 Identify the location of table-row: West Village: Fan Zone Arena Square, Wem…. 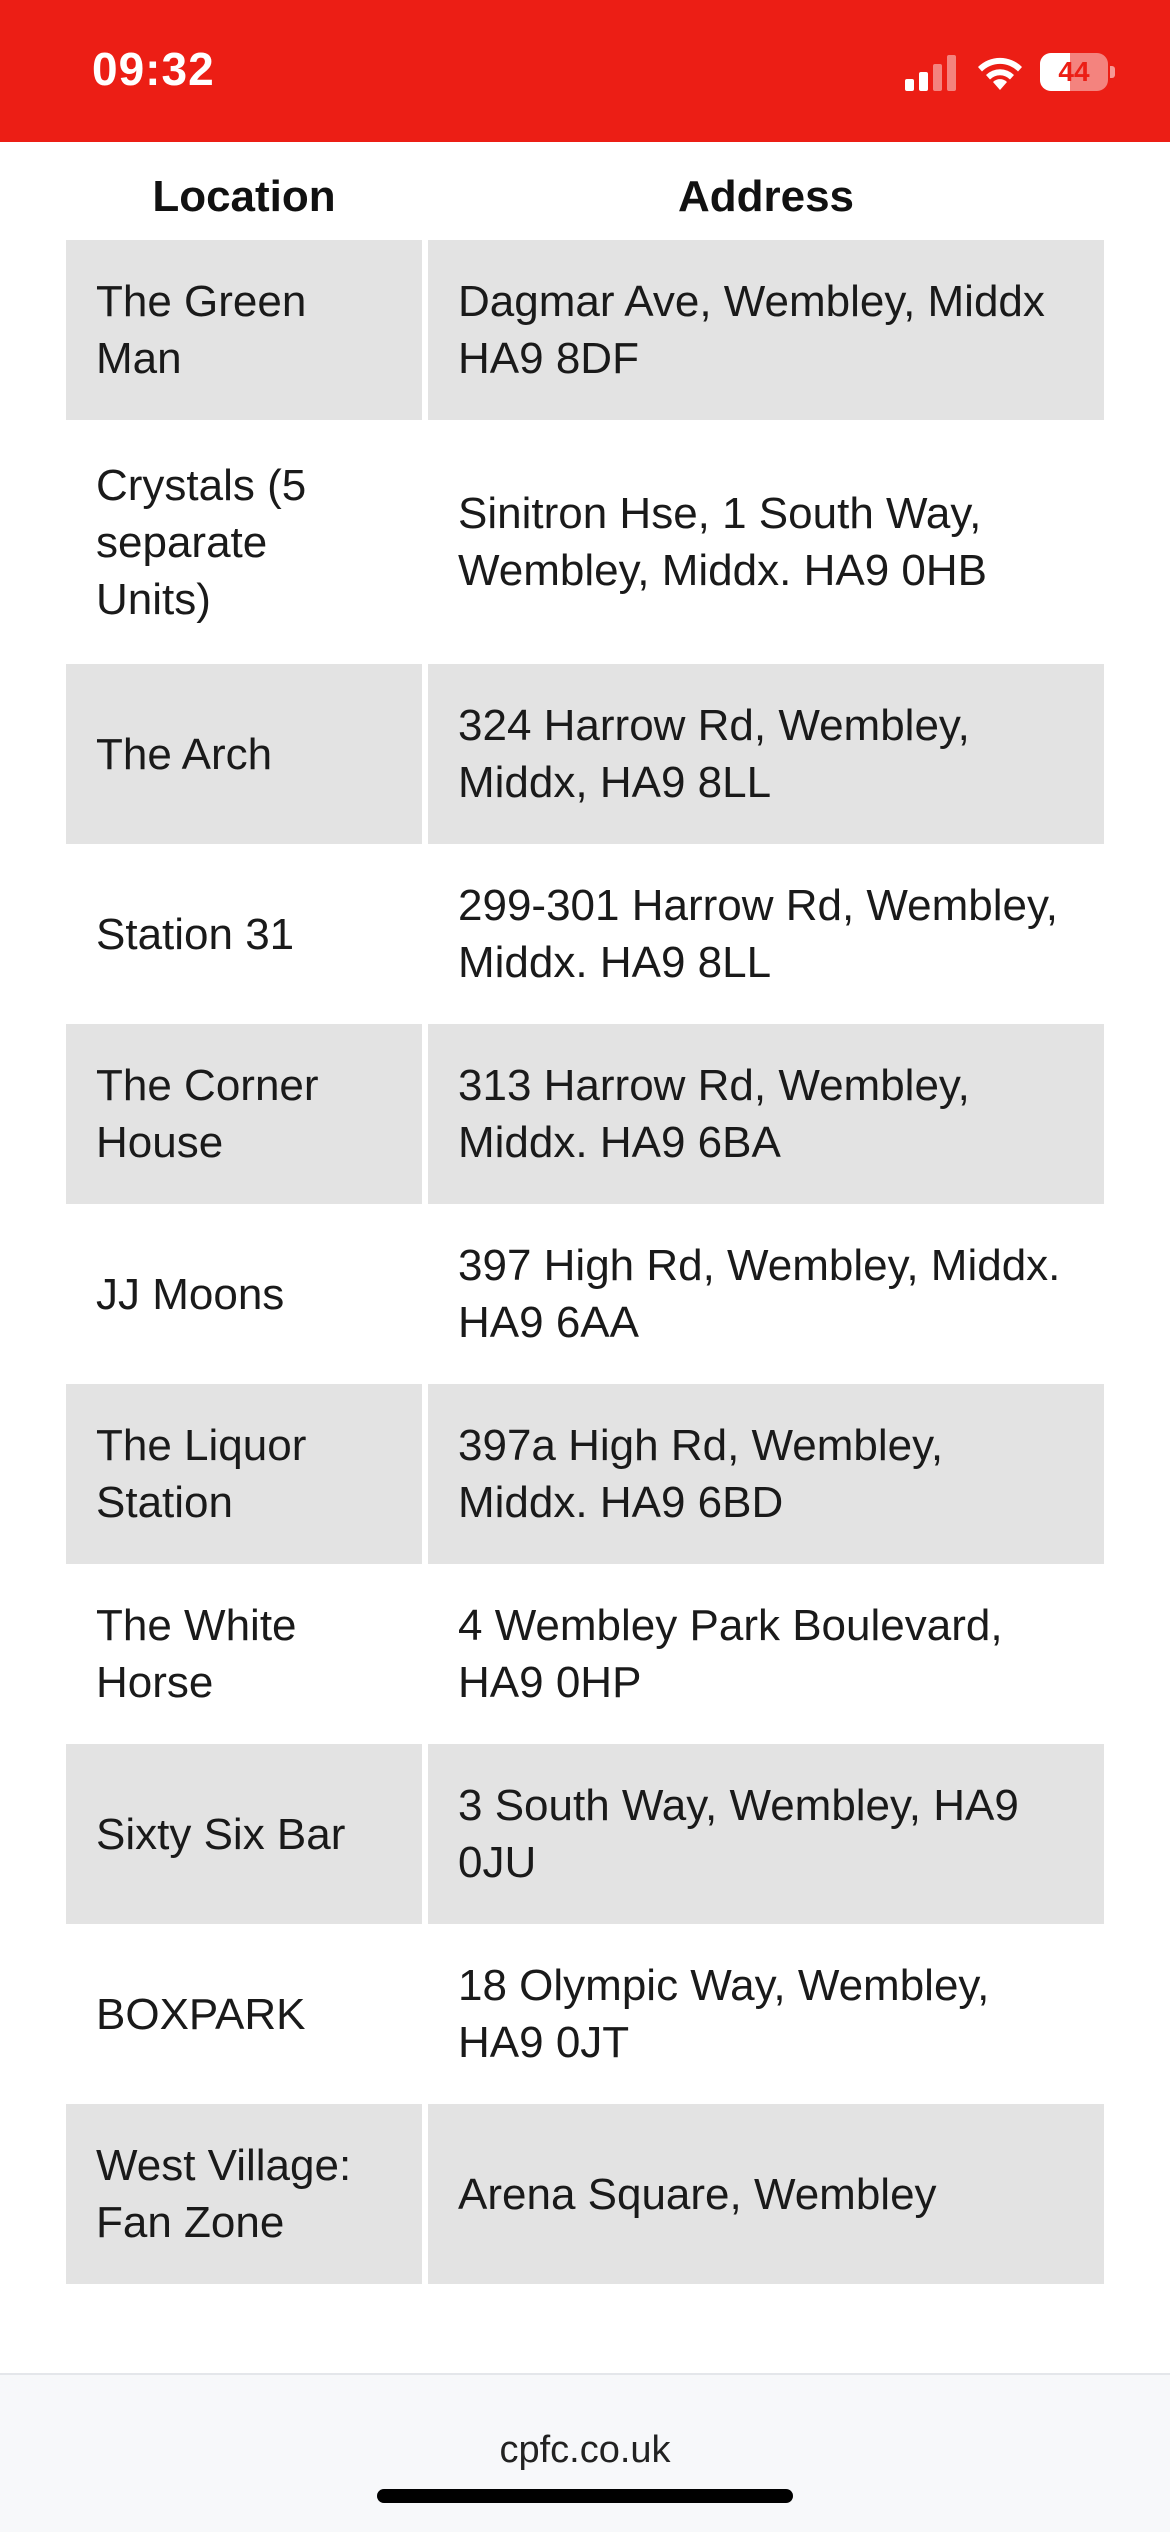
(585, 2194).